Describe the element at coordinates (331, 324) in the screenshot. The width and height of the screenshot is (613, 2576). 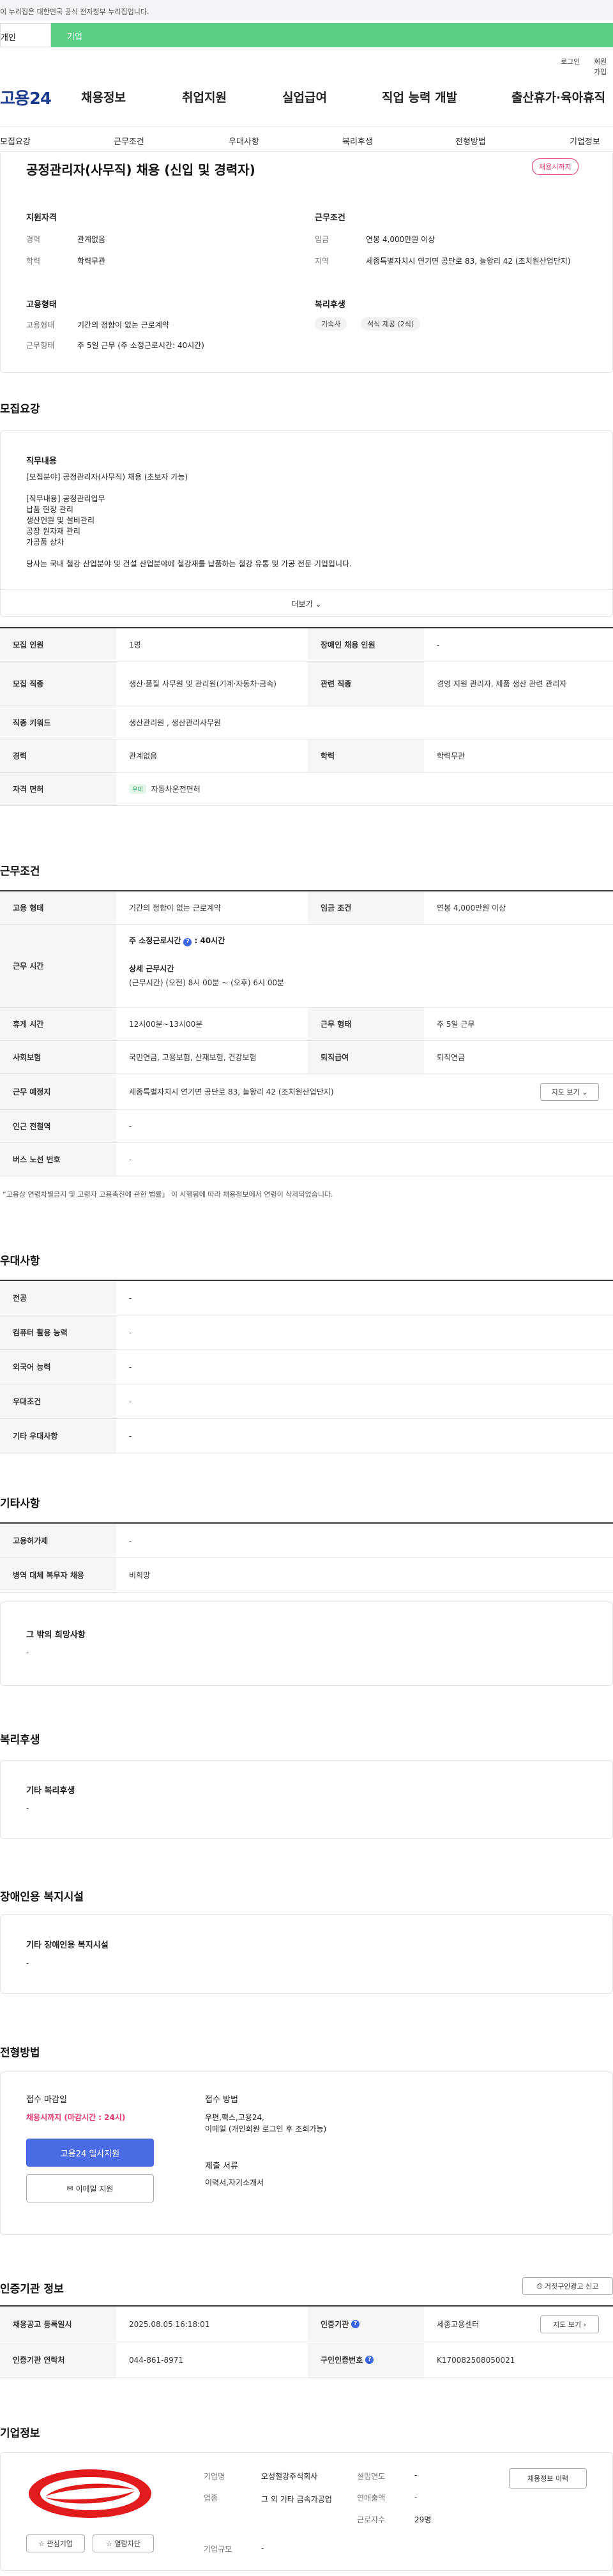
I see `welfare-chip: 기숙사` at that location.